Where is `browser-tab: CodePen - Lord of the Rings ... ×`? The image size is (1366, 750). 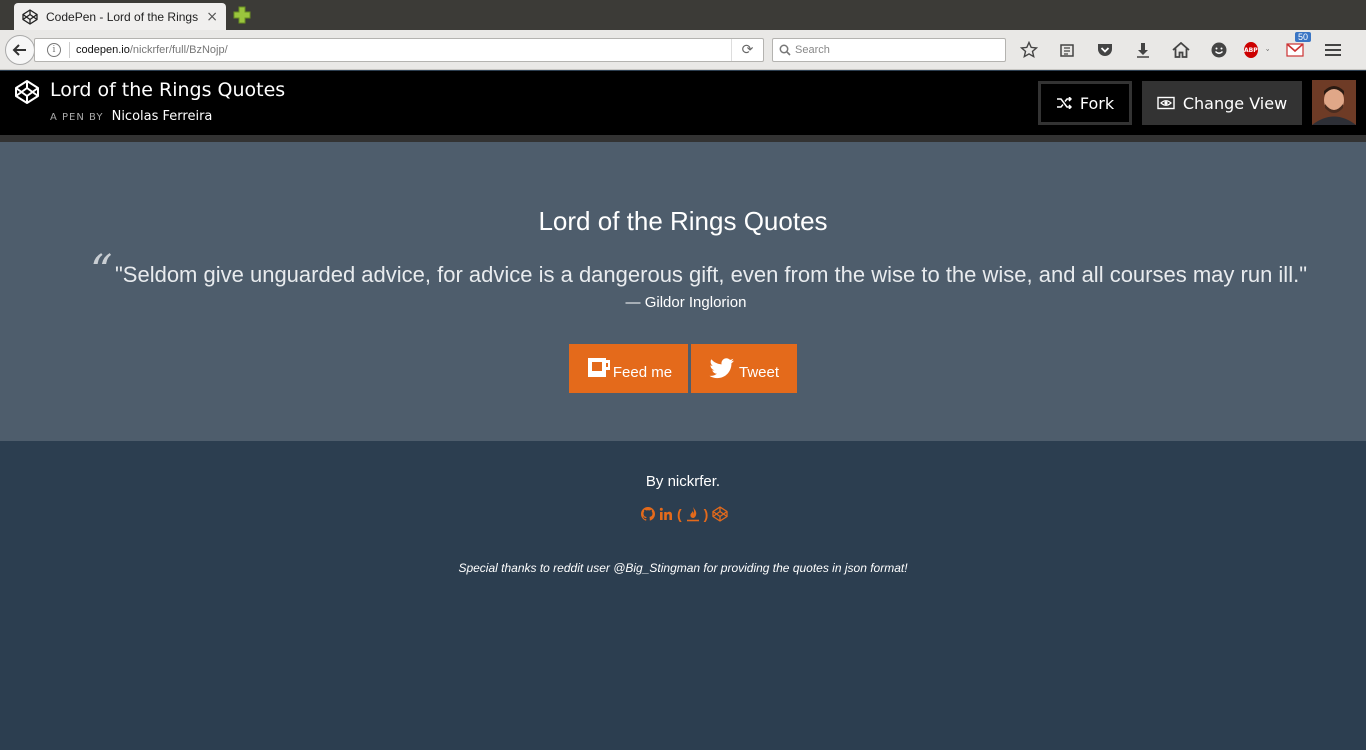
browser-tab: CodePen - Lord of the Rings ... × is located at coordinates (120, 16).